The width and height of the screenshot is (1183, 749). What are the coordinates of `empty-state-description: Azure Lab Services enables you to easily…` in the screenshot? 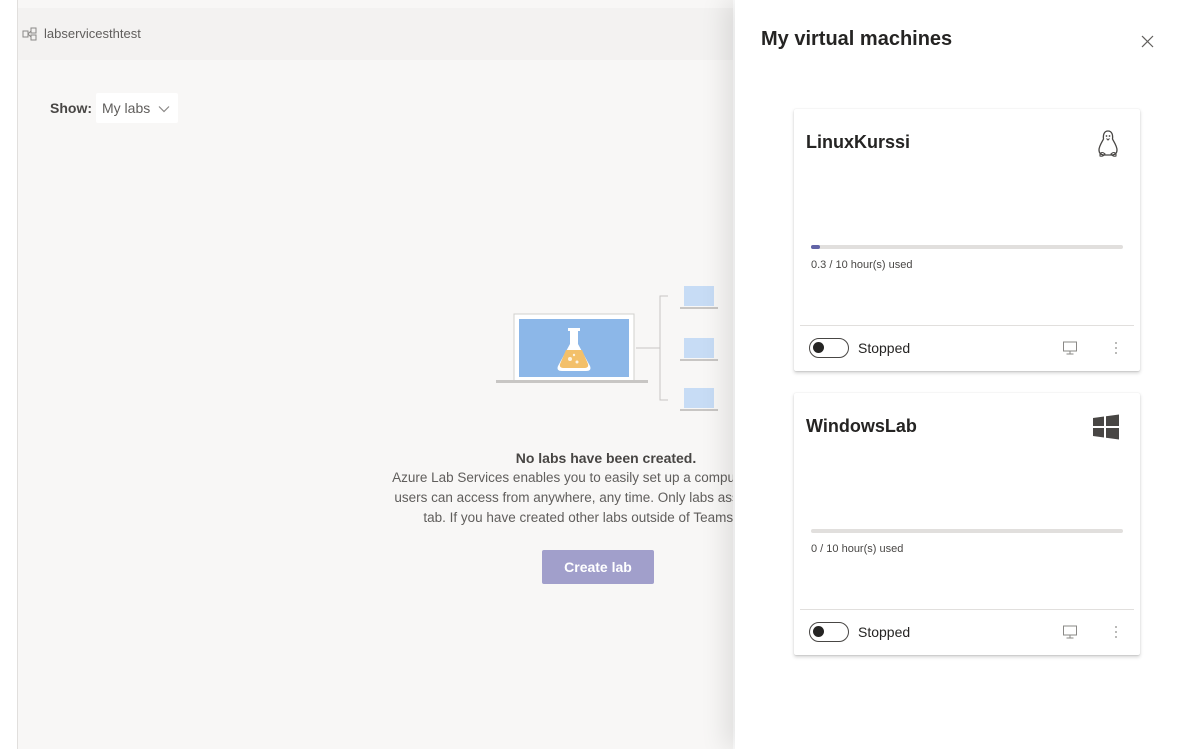 It's located at (494, 498).